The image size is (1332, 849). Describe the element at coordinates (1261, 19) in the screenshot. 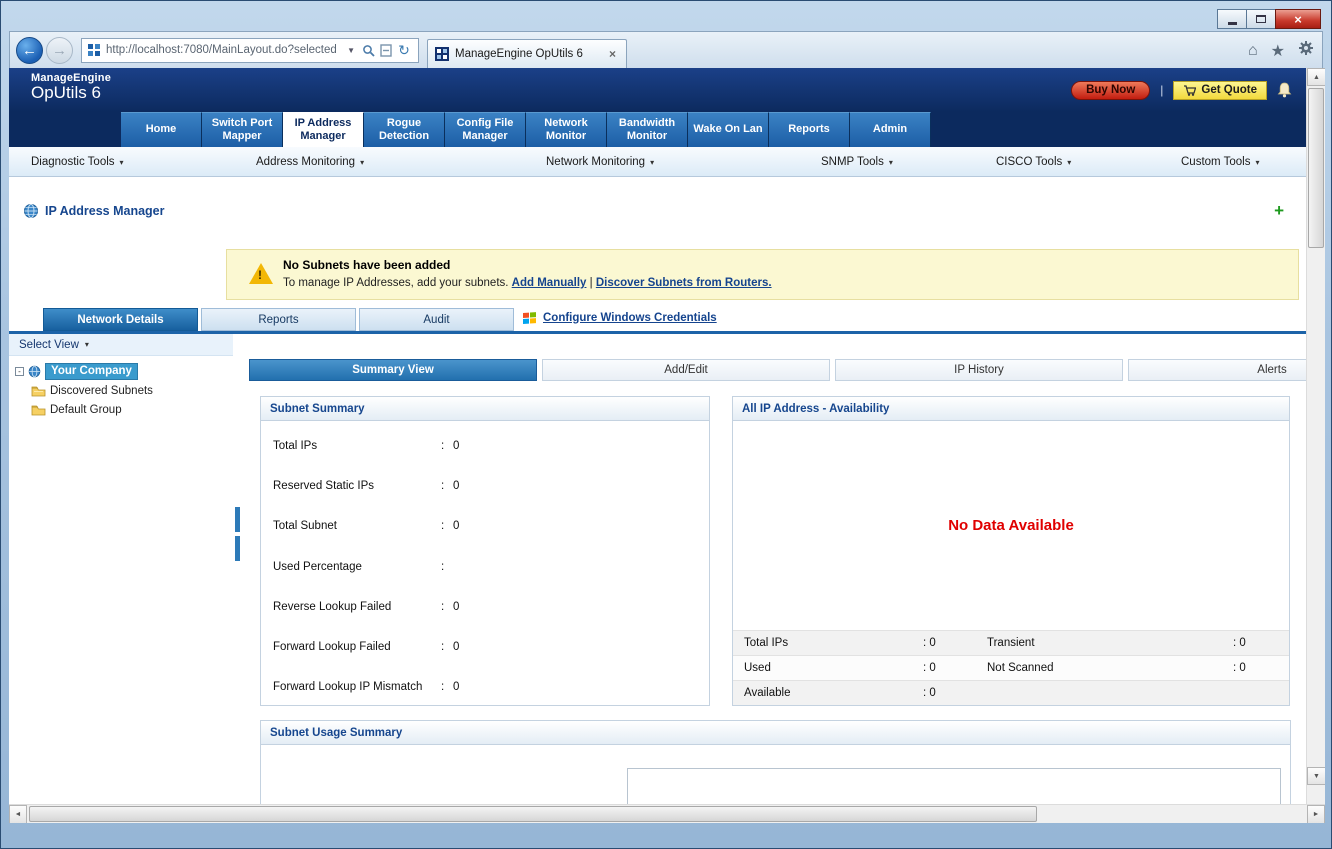

I see `maximize-button` at that location.